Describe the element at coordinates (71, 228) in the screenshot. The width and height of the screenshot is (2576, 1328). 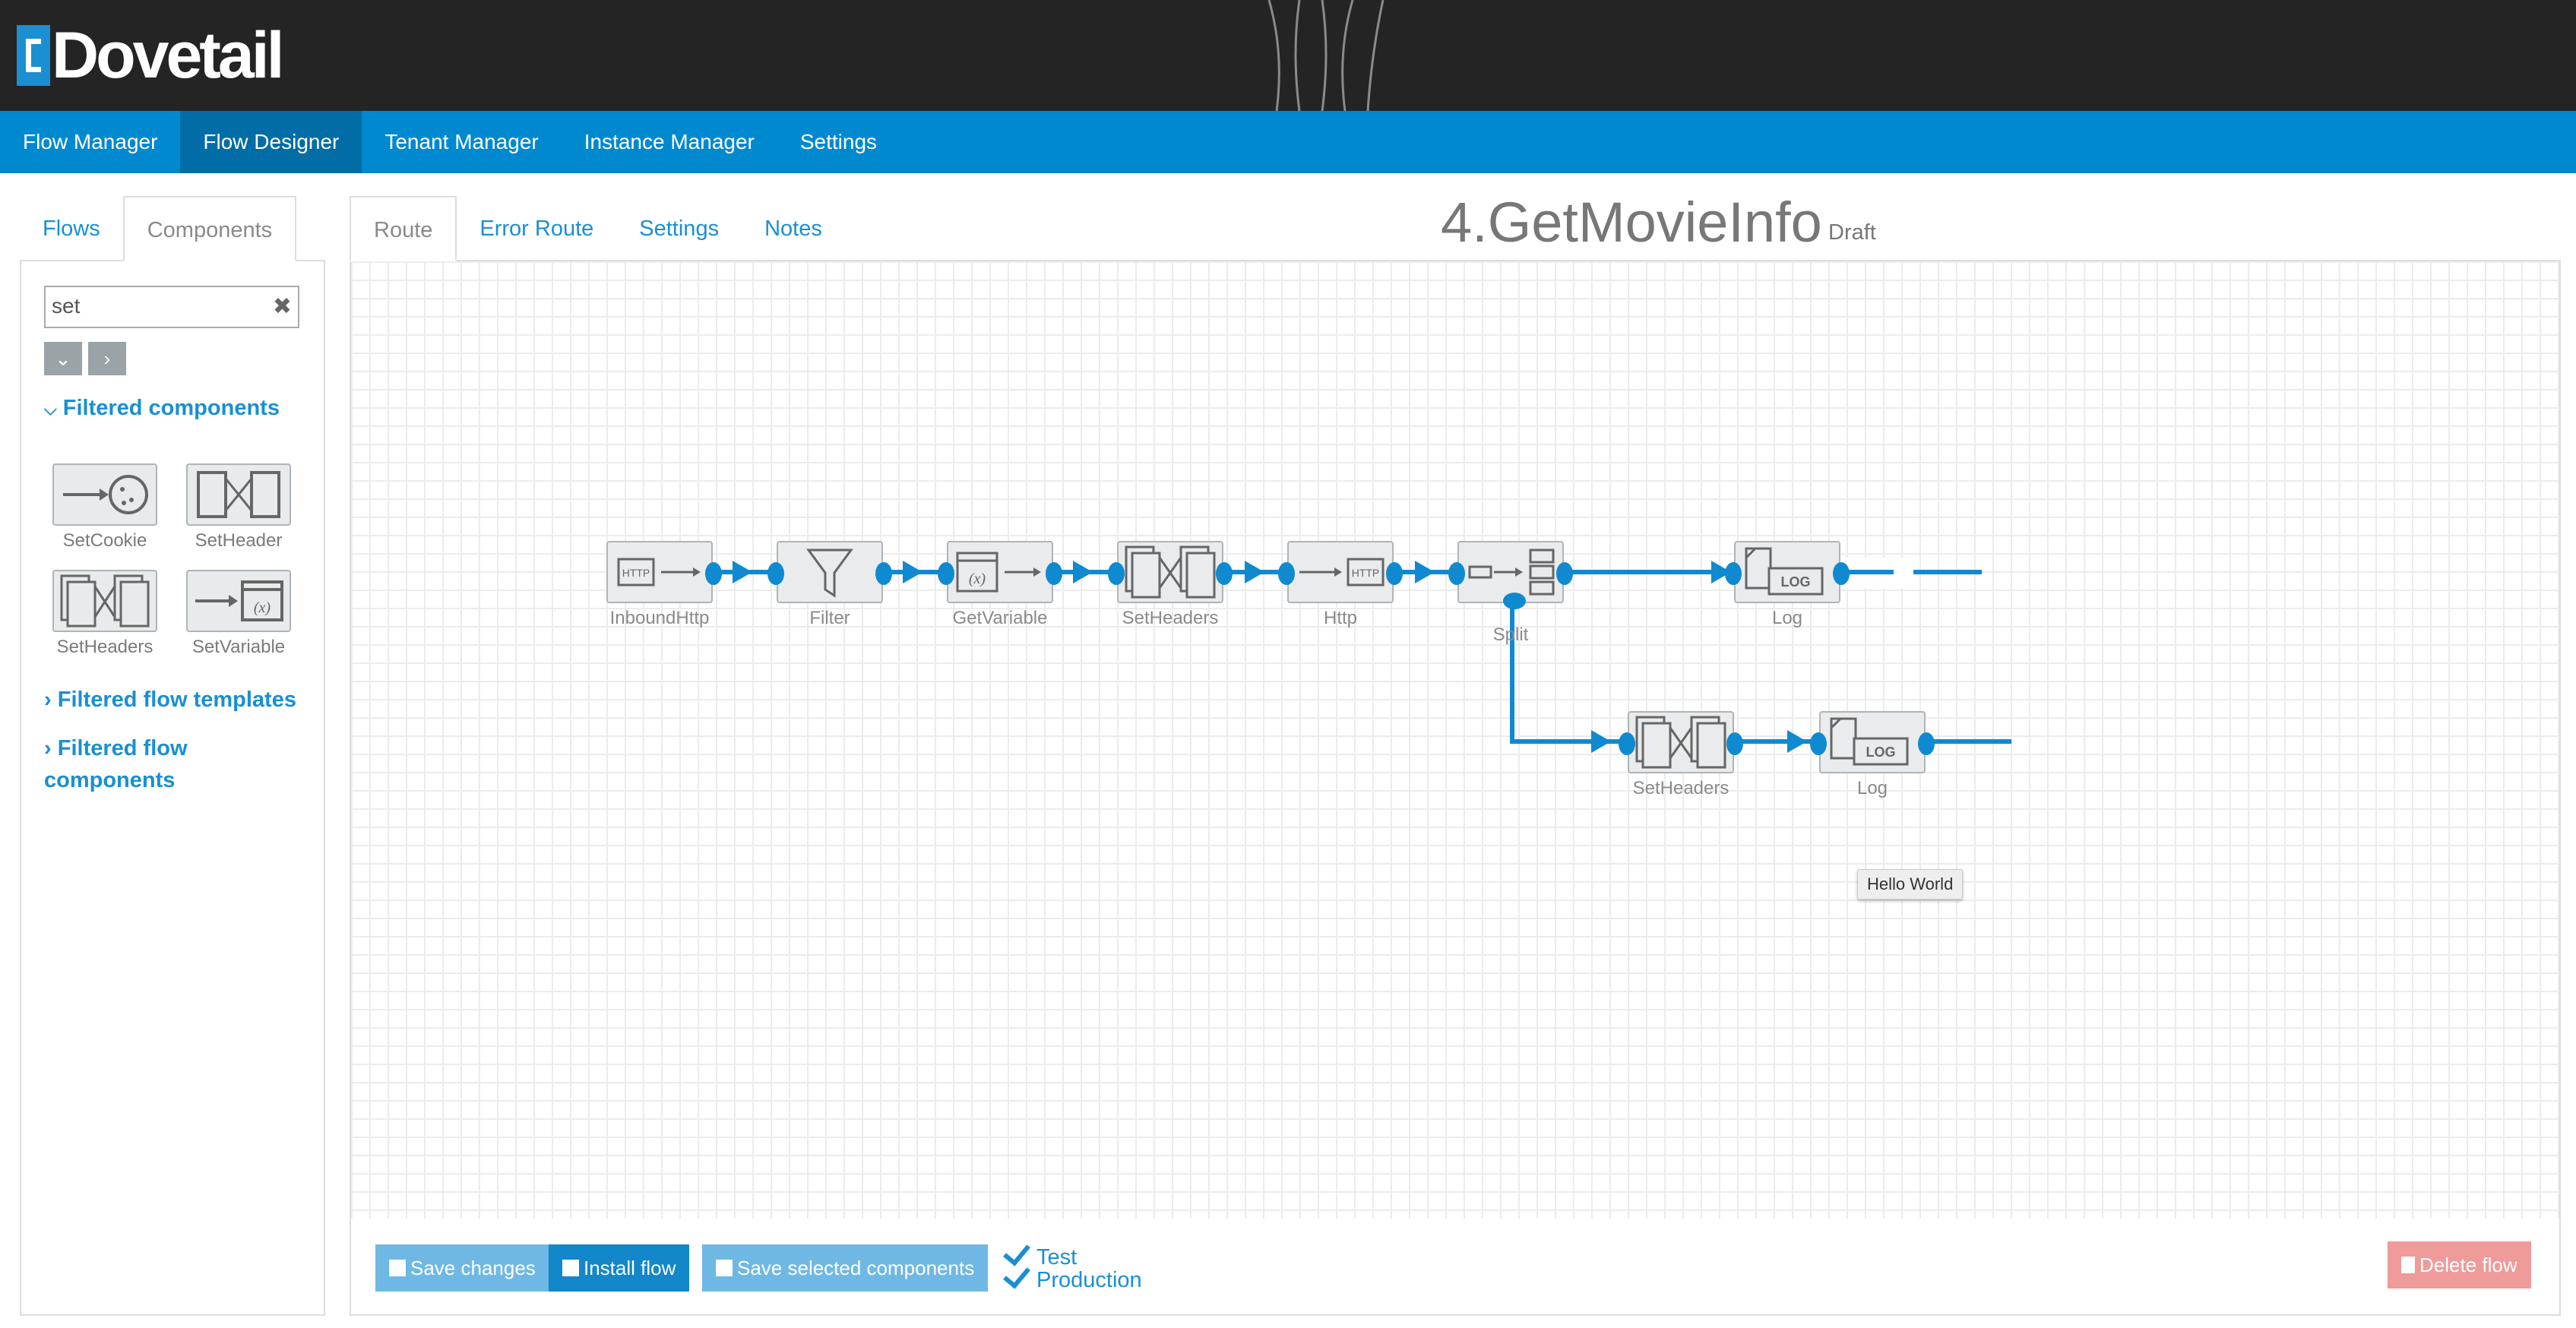
I see `tab-flows: Flows` at that location.